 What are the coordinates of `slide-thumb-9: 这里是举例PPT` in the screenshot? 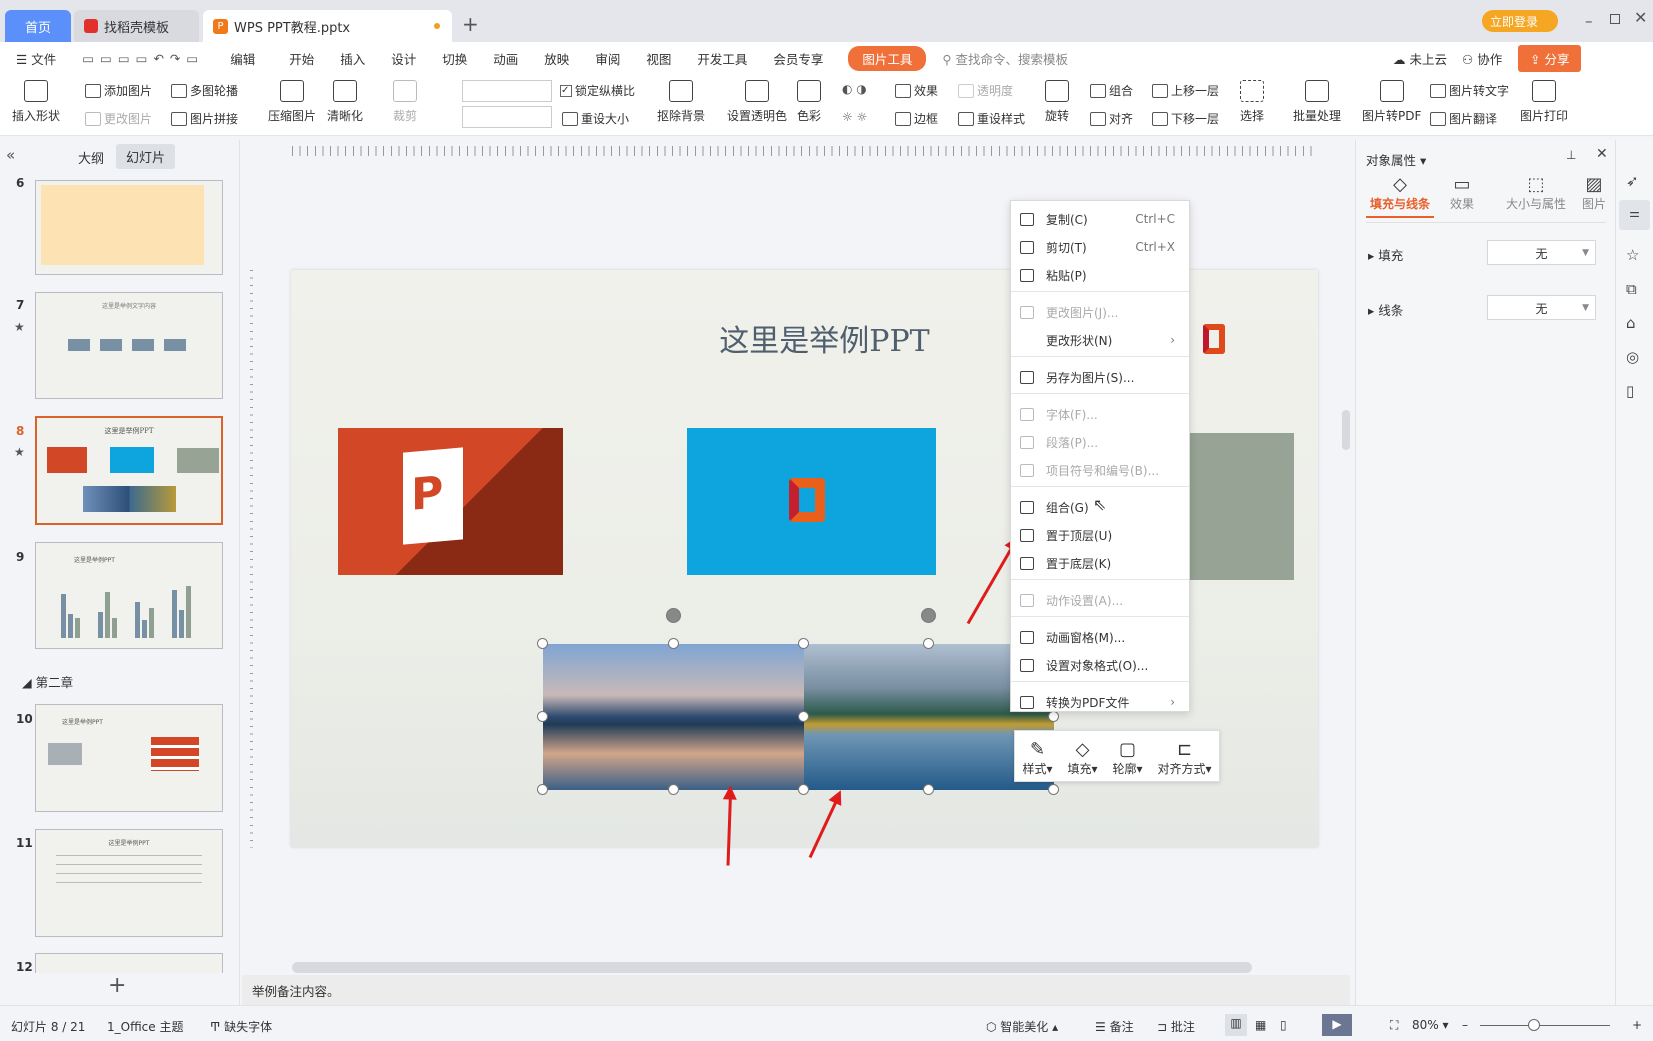 It's located at (129, 595).